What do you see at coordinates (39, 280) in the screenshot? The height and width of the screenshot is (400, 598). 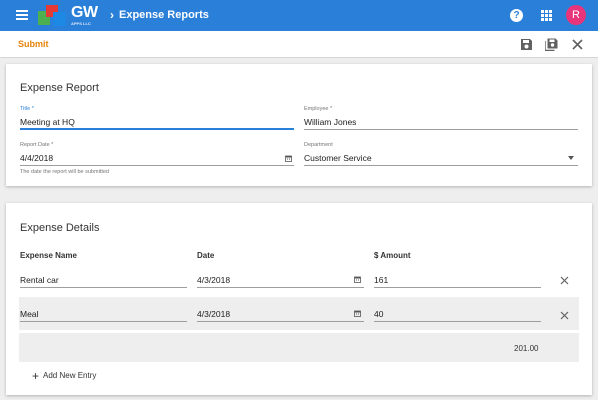 I see `expense-name-value: Rental car` at bounding box center [39, 280].